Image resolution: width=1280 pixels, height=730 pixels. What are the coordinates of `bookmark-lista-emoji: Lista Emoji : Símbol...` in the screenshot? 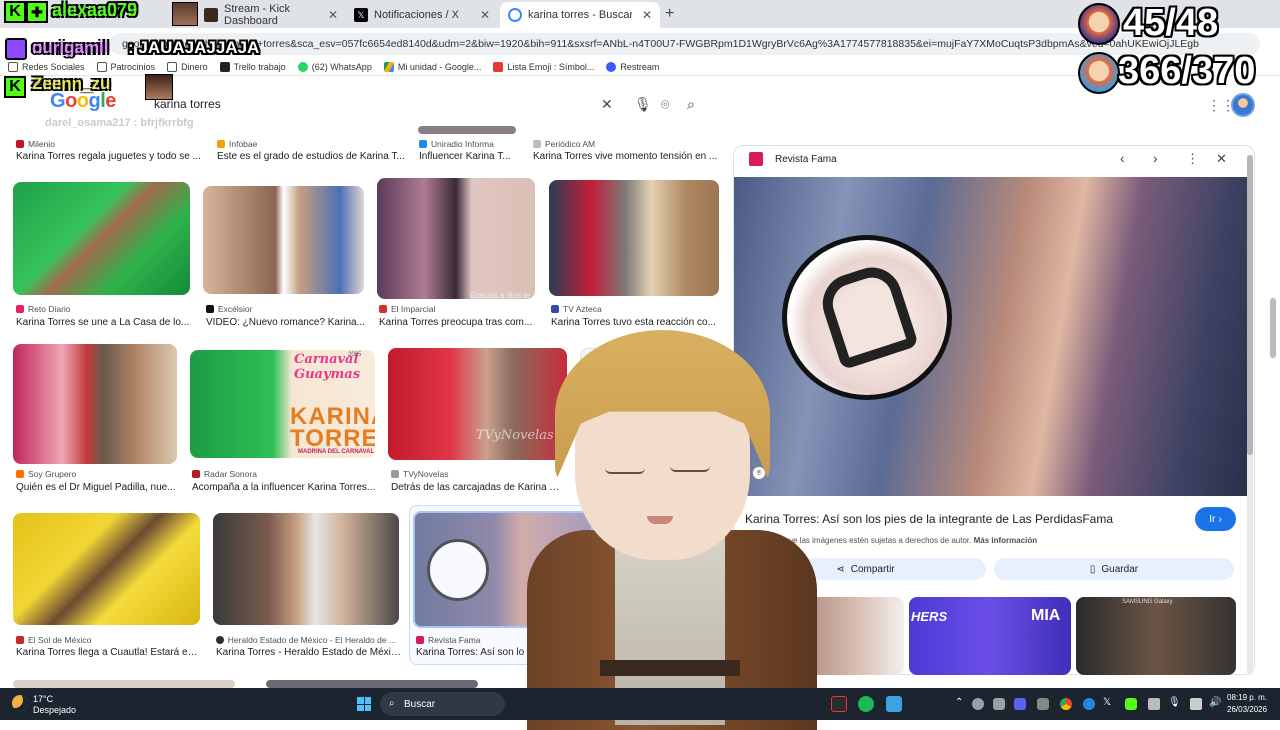 It's located at (543, 66).